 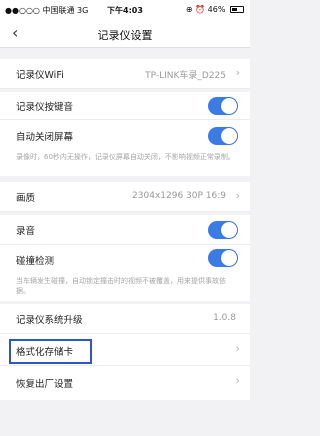 What do you see at coordinates (125, 10) in the screenshot?
I see `status-bar: ●●○○○ 中国联通 3G 下午4:03 ⊕ ⏰ 46%` at bounding box center [125, 10].